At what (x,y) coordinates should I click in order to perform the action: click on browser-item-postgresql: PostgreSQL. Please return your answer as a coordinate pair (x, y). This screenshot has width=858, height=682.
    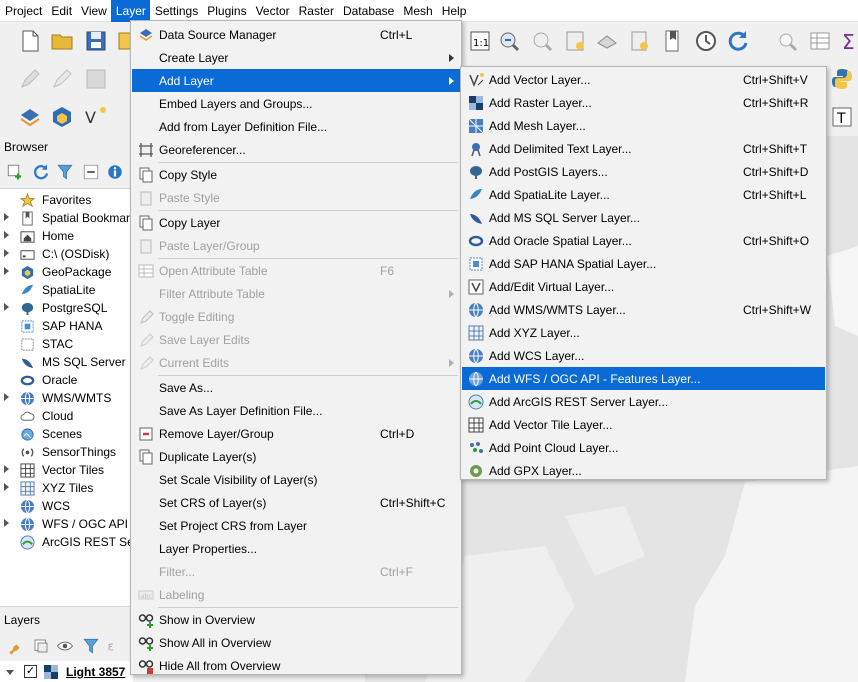
    Looking at the image, I should click on (66, 308).